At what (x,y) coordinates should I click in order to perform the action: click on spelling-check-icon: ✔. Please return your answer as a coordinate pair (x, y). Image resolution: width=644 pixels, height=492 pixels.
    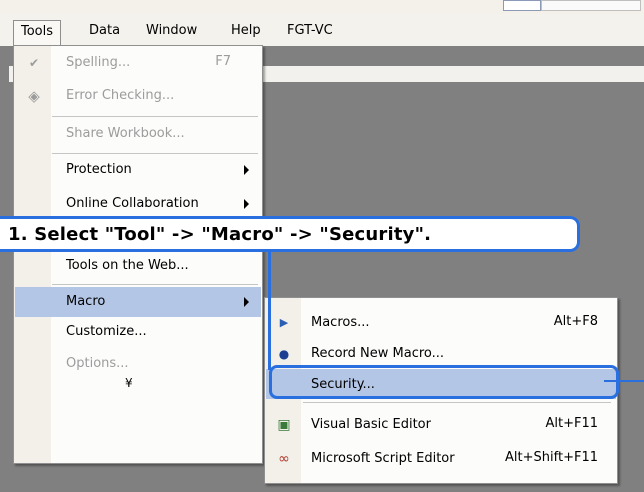
    Looking at the image, I should click on (34, 63).